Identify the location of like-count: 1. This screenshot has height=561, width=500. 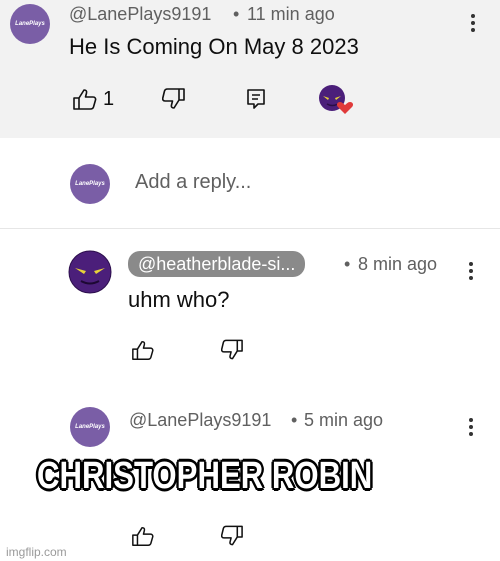
(109, 99).